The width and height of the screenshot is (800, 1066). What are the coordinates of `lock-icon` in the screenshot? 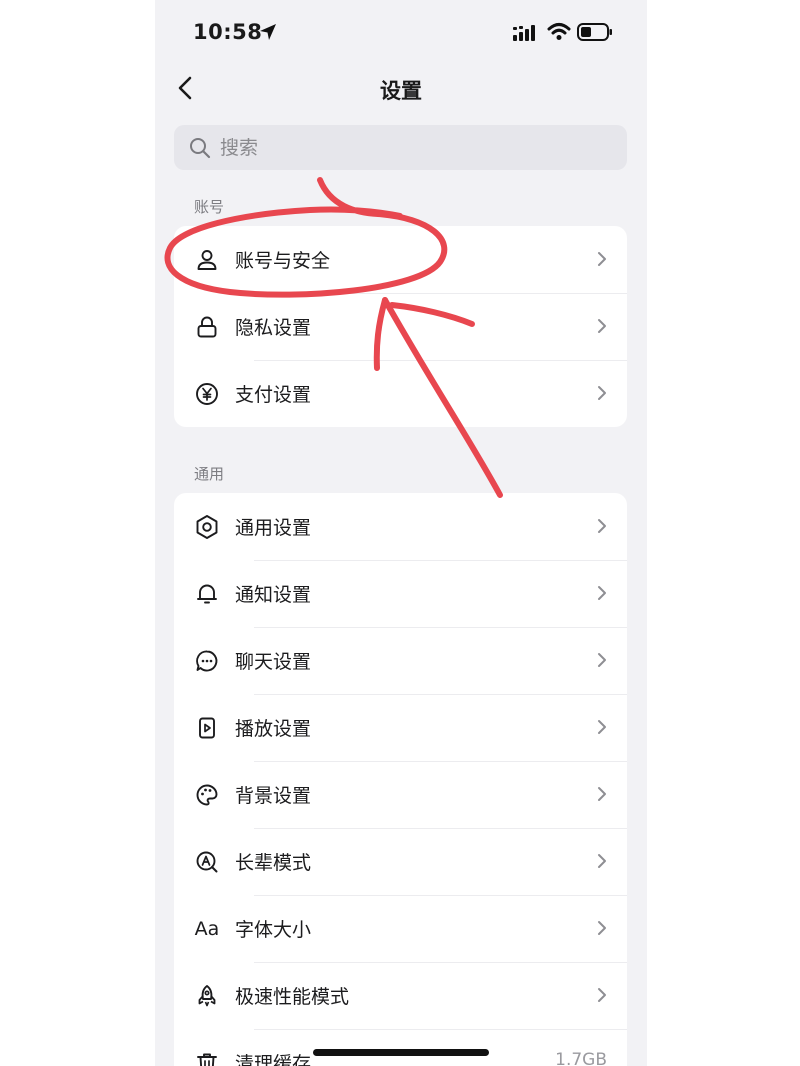 It's located at (207, 327).